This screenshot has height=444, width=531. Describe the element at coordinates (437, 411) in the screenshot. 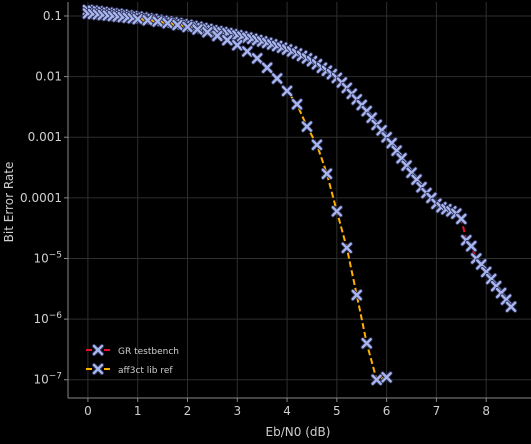

I see `x-tick-label: 7` at that location.